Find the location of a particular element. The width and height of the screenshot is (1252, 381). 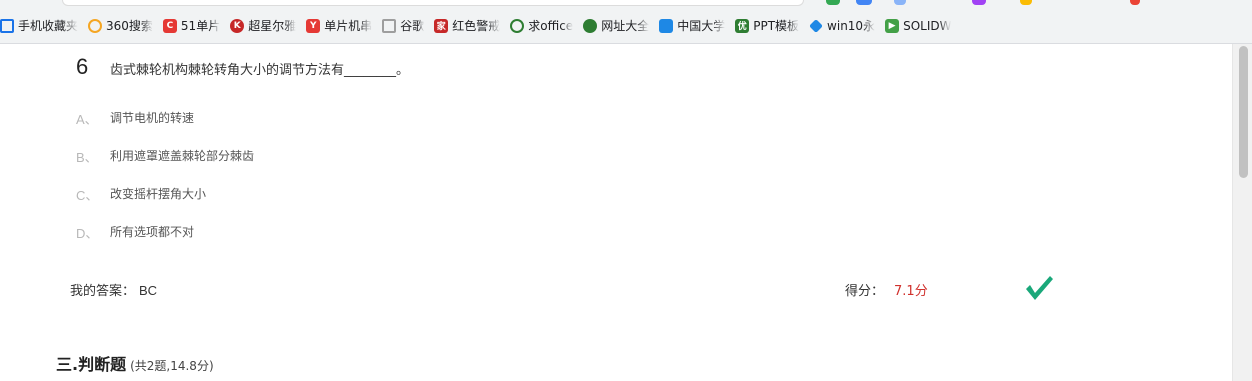

option-letter: B、 is located at coordinates (87, 157).